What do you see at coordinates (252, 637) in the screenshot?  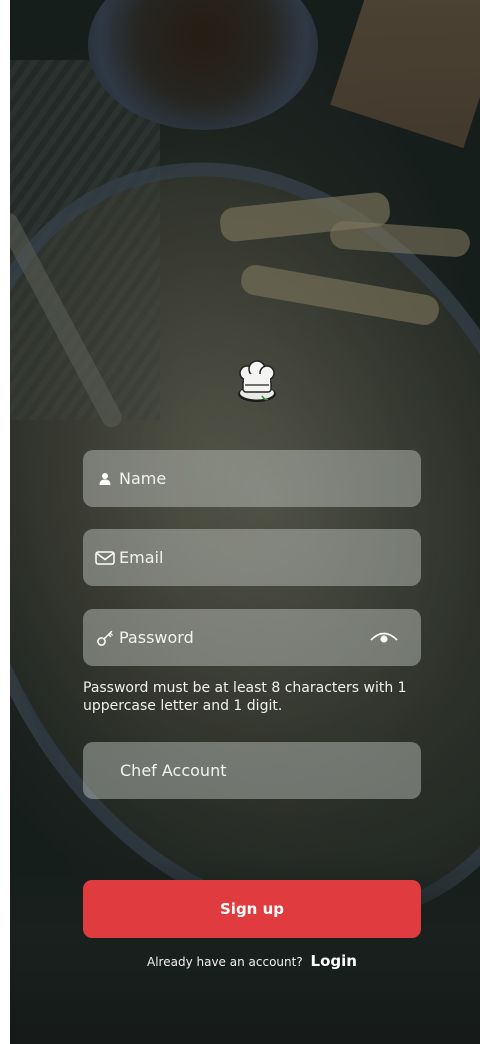 I see `password-field: Password` at bounding box center [252, 637].